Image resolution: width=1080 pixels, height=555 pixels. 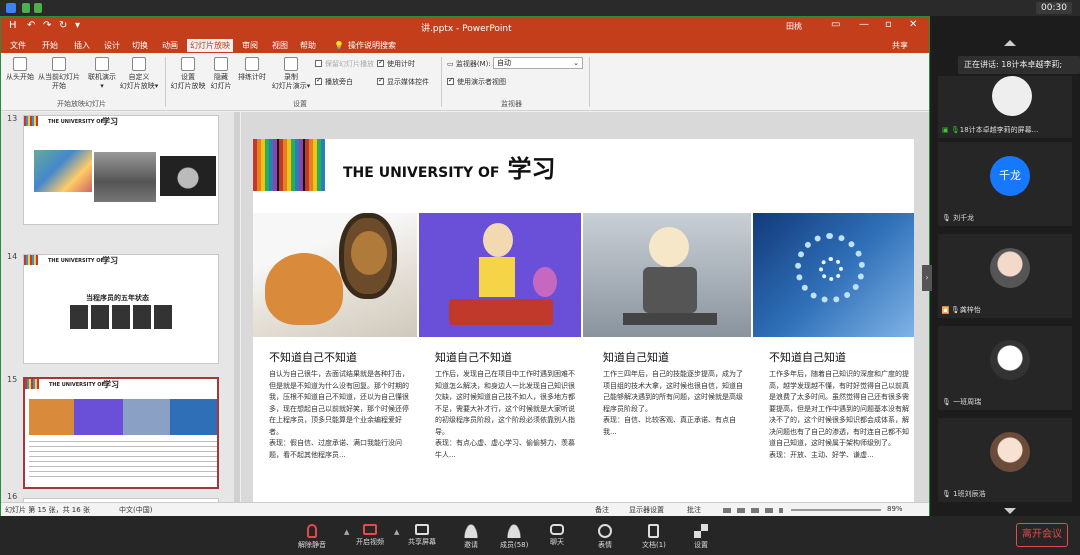 I want to click on tab-file: 文件, so click(x=18, y=45).